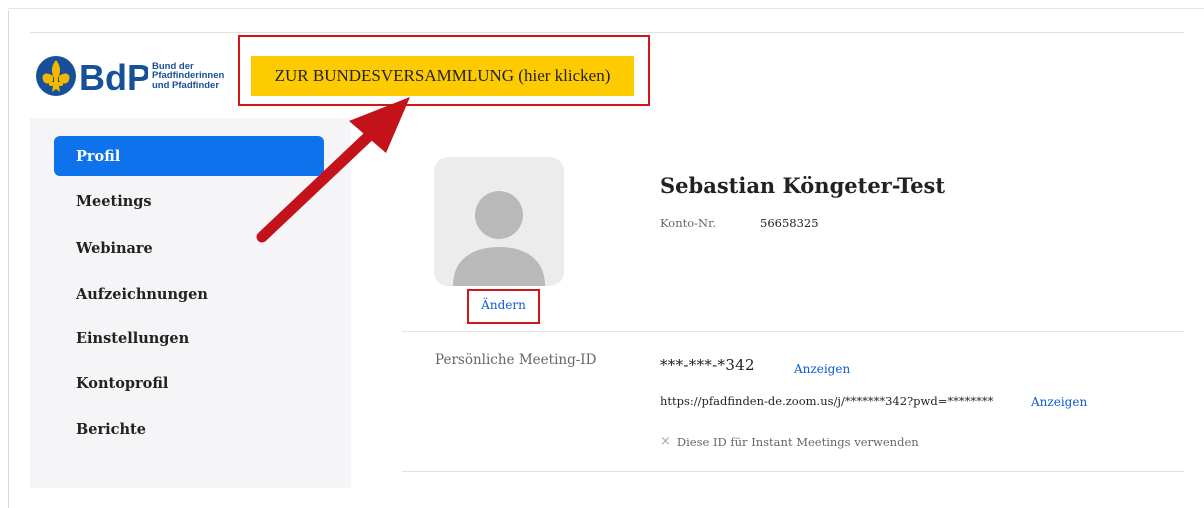  Describe the element at coordinates (1059, 402) in the screenshot. I see `show-meeting-url-link: Anzeigen` at that location.